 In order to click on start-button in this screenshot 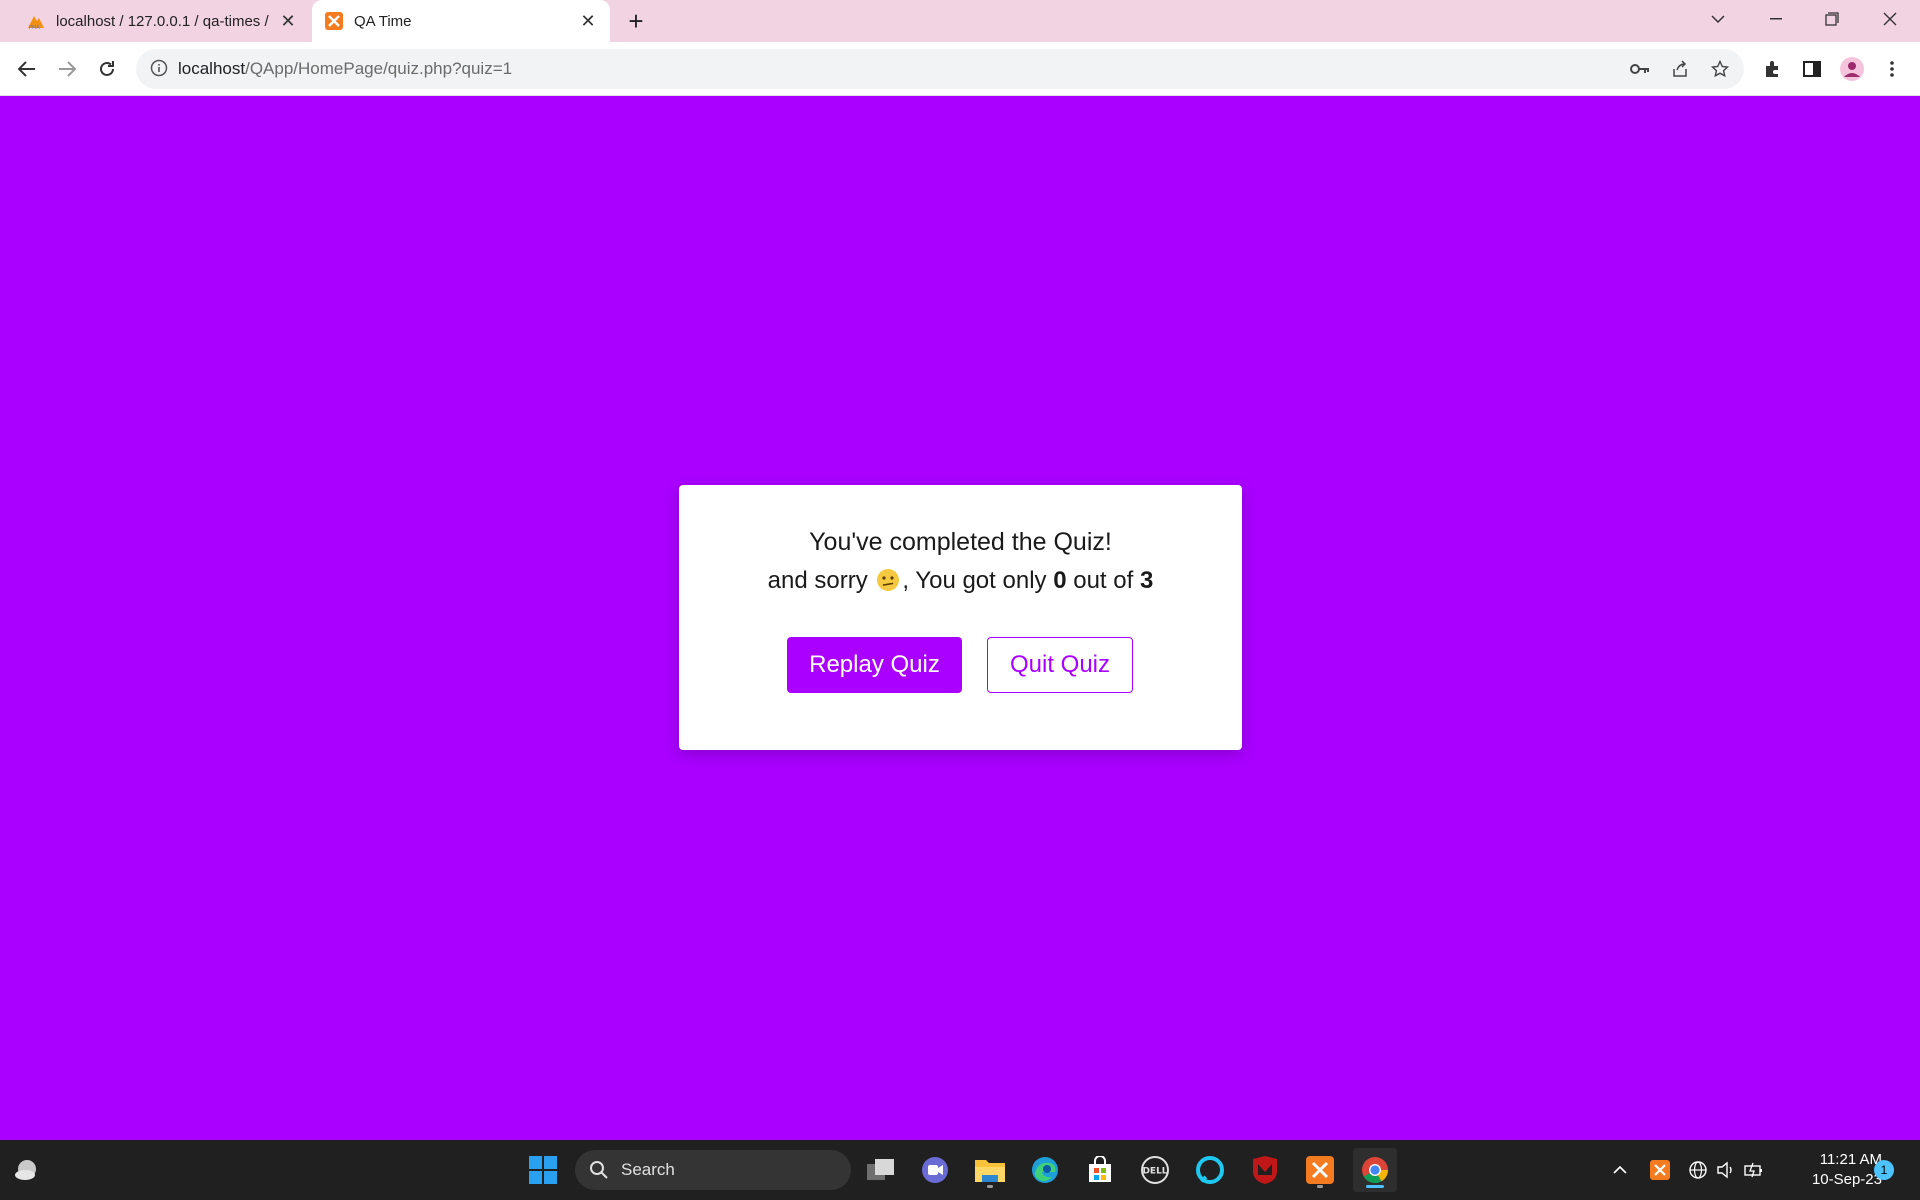, I will do `click(543, 1170)`.